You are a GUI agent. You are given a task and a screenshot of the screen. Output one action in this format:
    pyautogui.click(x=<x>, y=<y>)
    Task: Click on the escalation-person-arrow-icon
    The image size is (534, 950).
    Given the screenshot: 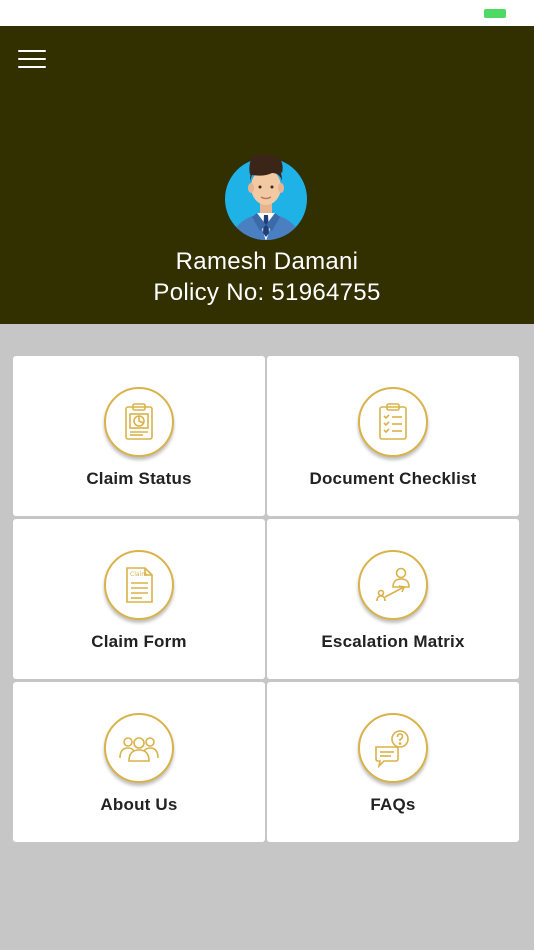 What is the action you would take?
    pyautogui.click(x=393, y=585)
    